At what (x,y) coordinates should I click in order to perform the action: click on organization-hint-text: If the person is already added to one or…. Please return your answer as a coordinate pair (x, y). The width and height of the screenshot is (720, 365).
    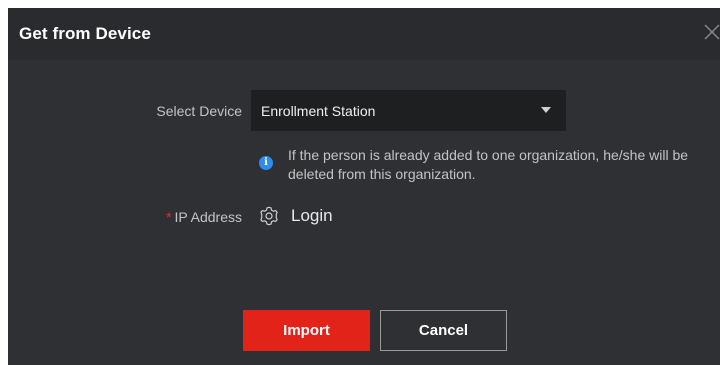
    Looking at the image, I should click on (488, 164).